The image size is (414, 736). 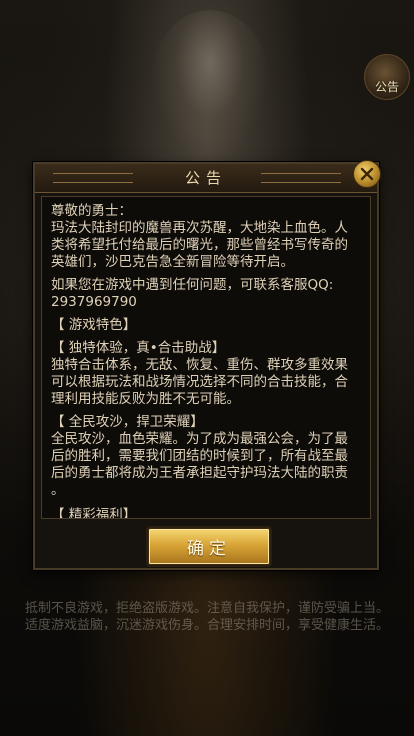 I want to click on section-line: 独特合击体系，无敌、恢复、重伤、群攻多重效果, so click(x=199, y=365).